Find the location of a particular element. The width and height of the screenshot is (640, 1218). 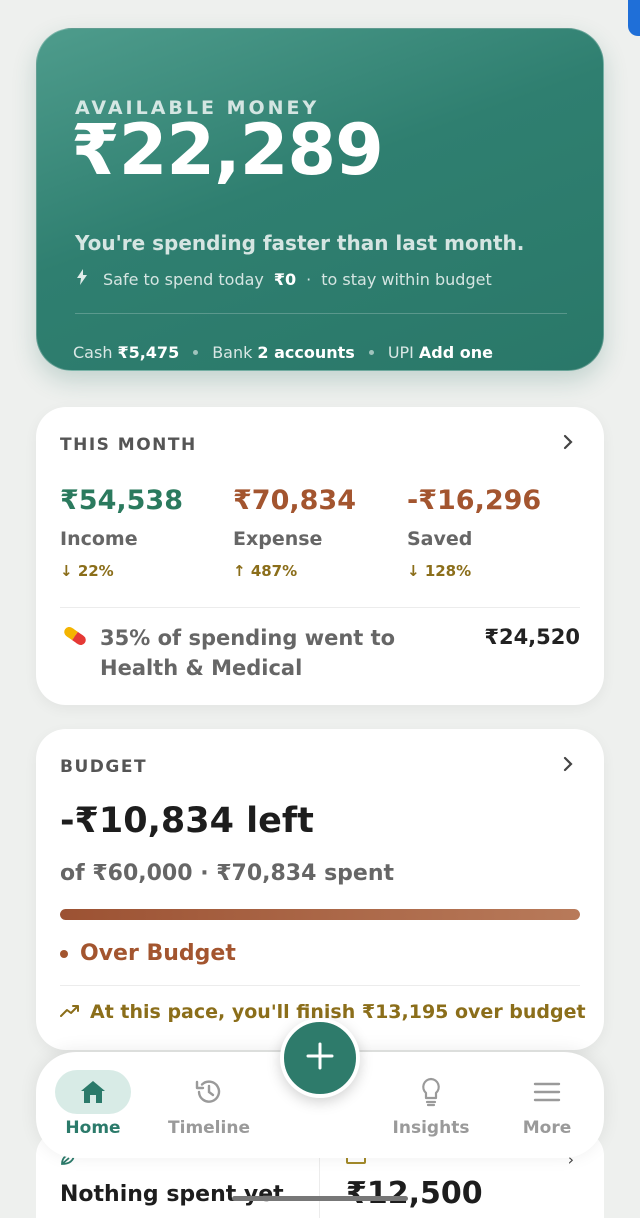

budget-status: Over Budget is located at coordinates (148, 953).